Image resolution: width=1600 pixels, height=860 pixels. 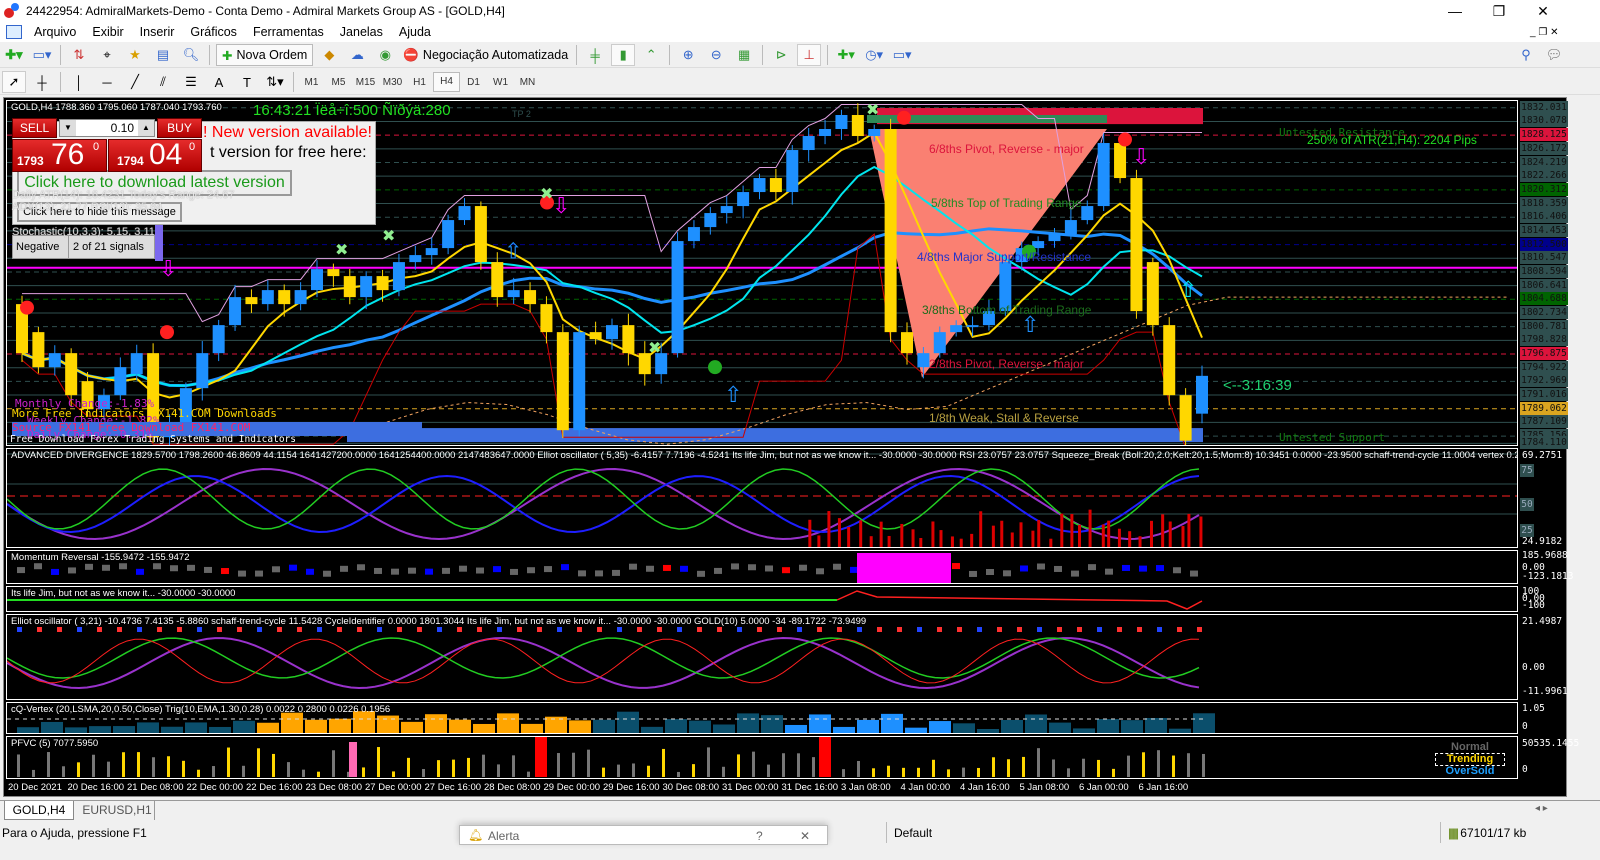 I want to click on sell-price: 1793 76 0, so click(x=59, y=155).